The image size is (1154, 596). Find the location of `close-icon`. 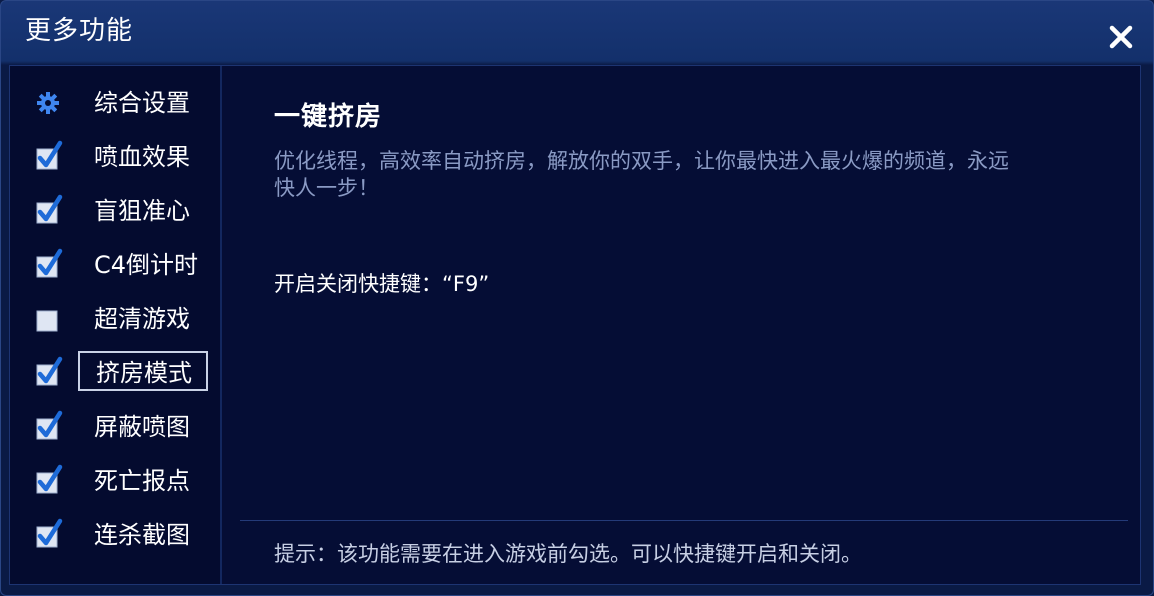

close-icon is located at coordinates (1121, 37).